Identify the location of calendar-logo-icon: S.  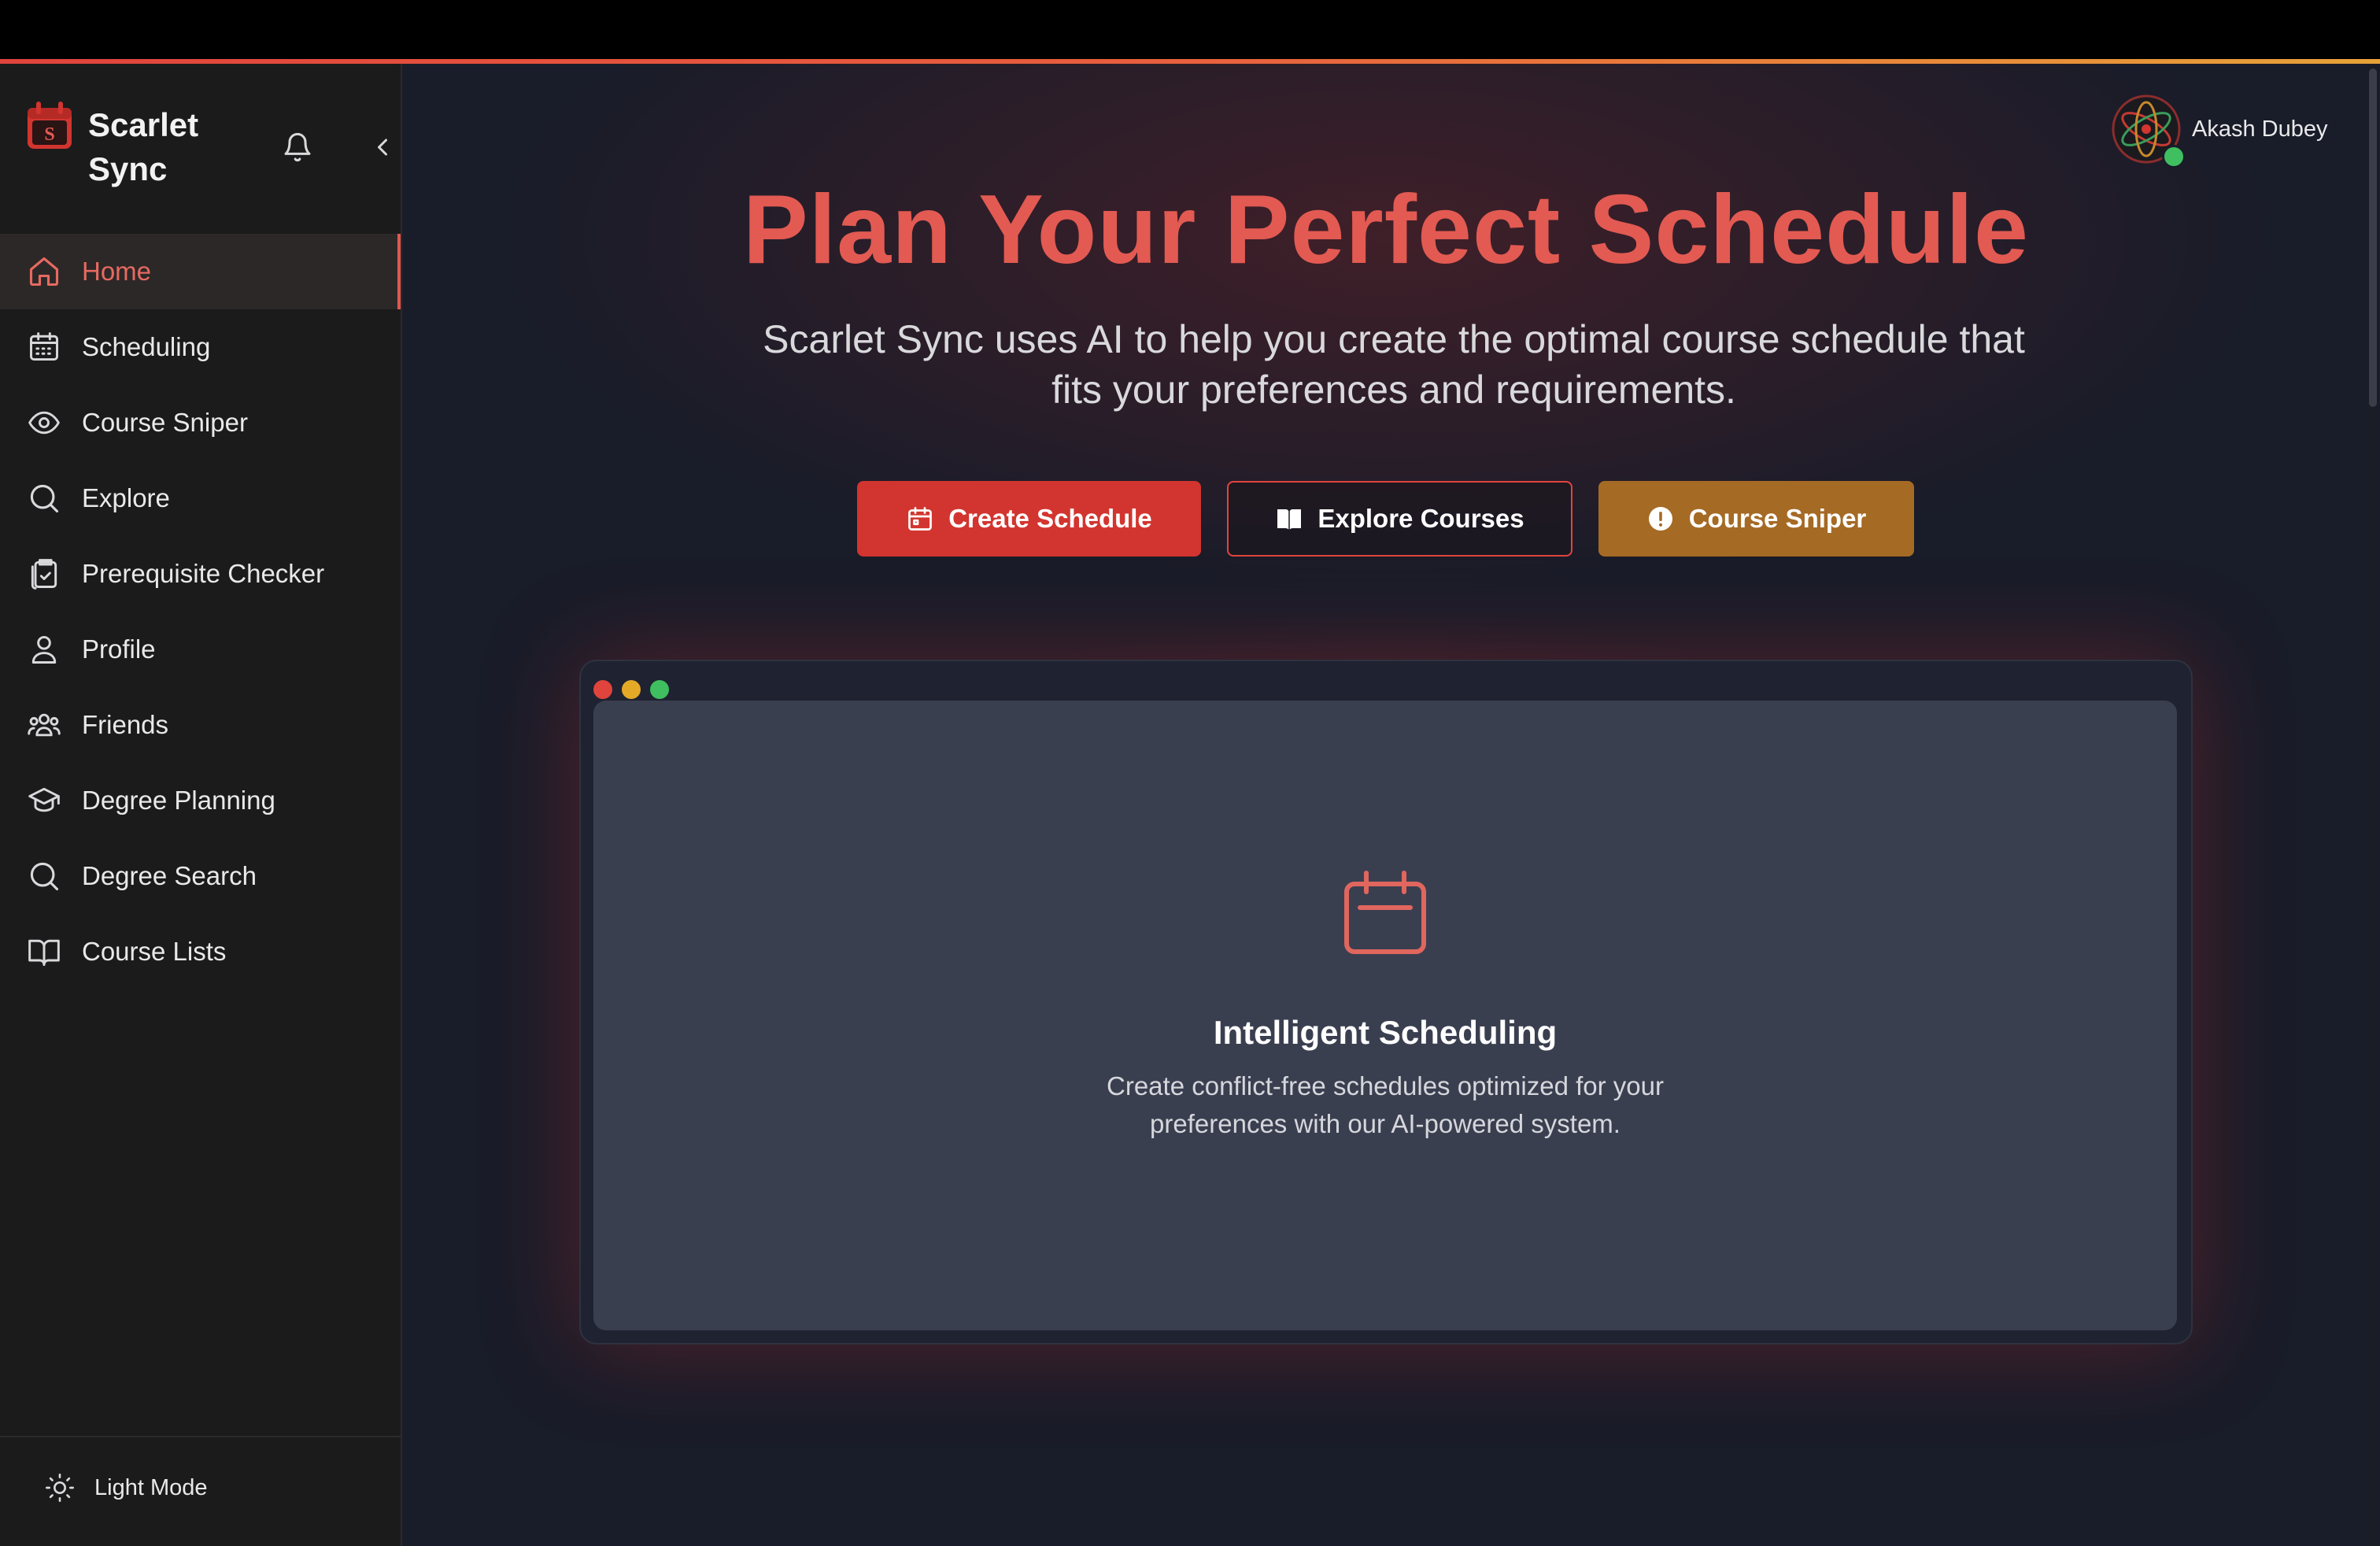
(50, 125).